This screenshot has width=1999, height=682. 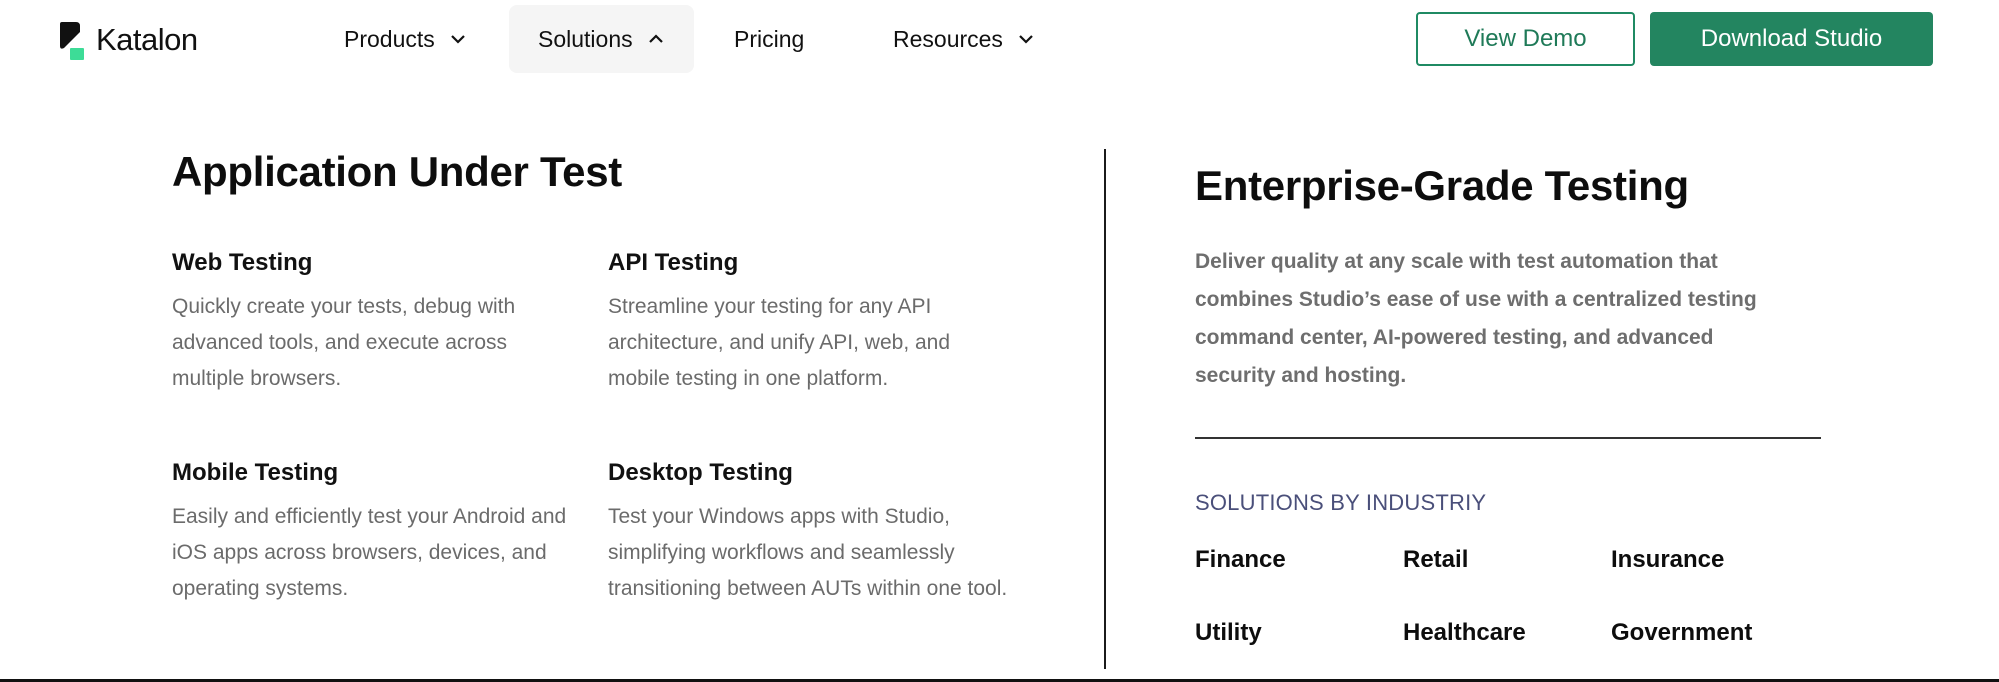 I want to click on nav-solutions: Solutions, so click(x=601, y=39).